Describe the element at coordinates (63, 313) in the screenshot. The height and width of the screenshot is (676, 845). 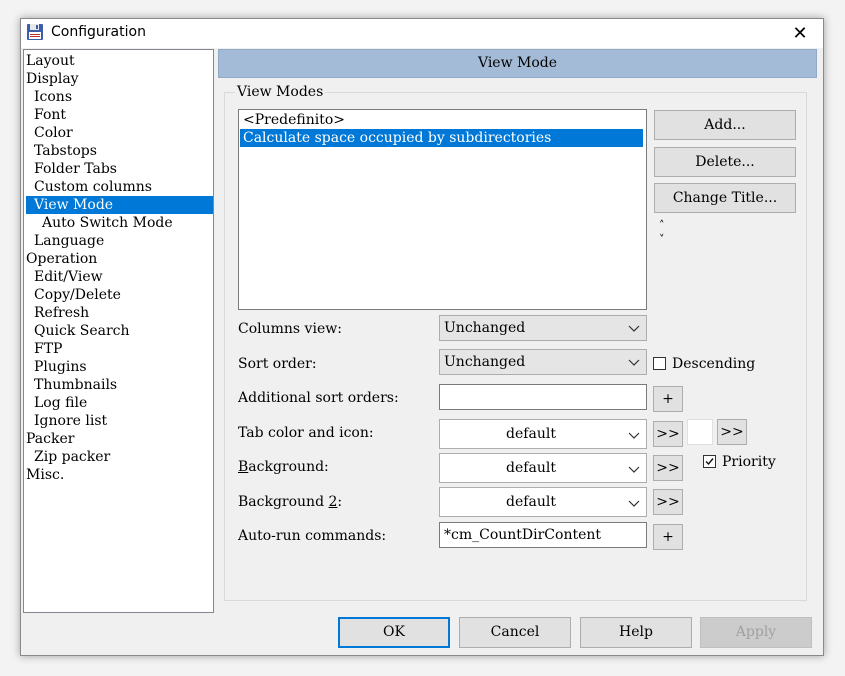
I see `tree-item-refresh: Refresh` at that location.